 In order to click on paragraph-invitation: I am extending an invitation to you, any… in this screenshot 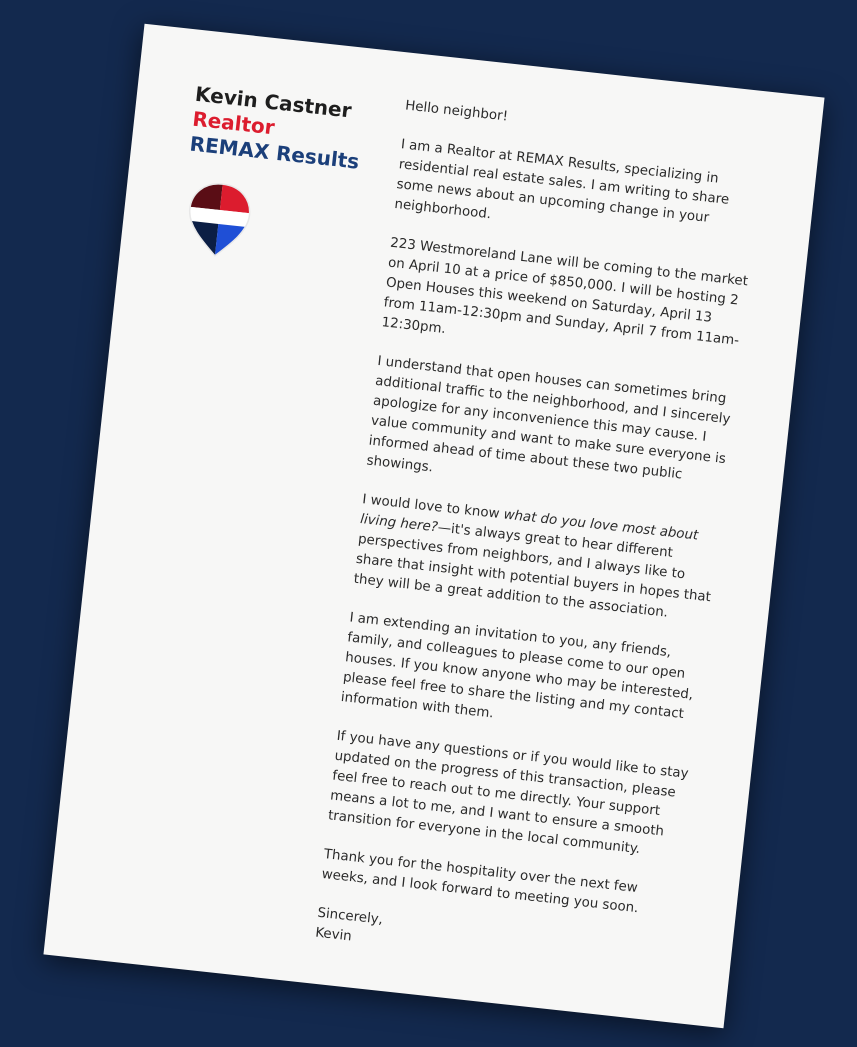, I will do `click(517, 666)`.